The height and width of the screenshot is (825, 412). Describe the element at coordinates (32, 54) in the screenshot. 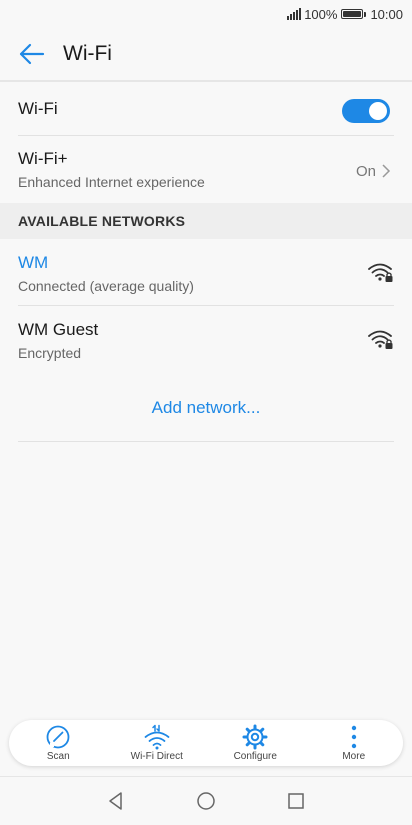

I see `back-arrow-icon` at that location.